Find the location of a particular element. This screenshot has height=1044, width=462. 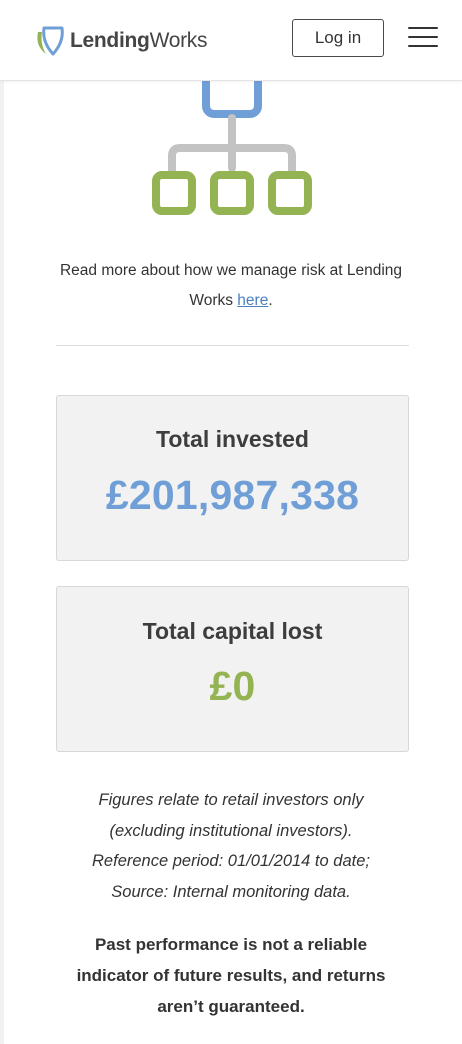

warning-line: Past performance is not a reliable is located at coordinates (231, 944).